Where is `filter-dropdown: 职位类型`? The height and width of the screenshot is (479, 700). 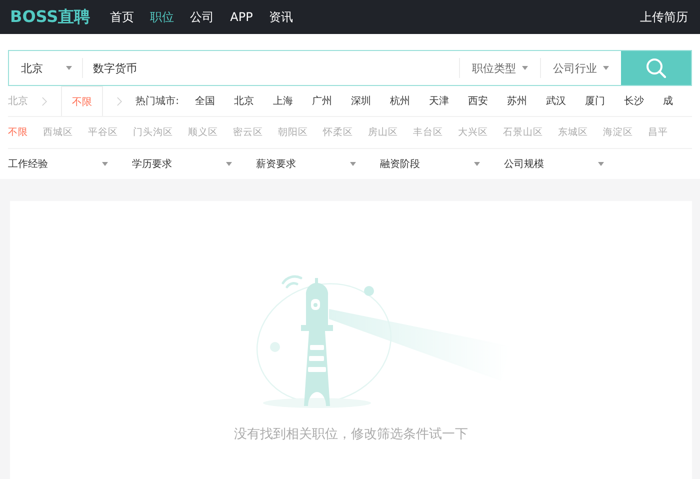 filter-dropdown: 职位类型 is located at coordinates (499, 68).